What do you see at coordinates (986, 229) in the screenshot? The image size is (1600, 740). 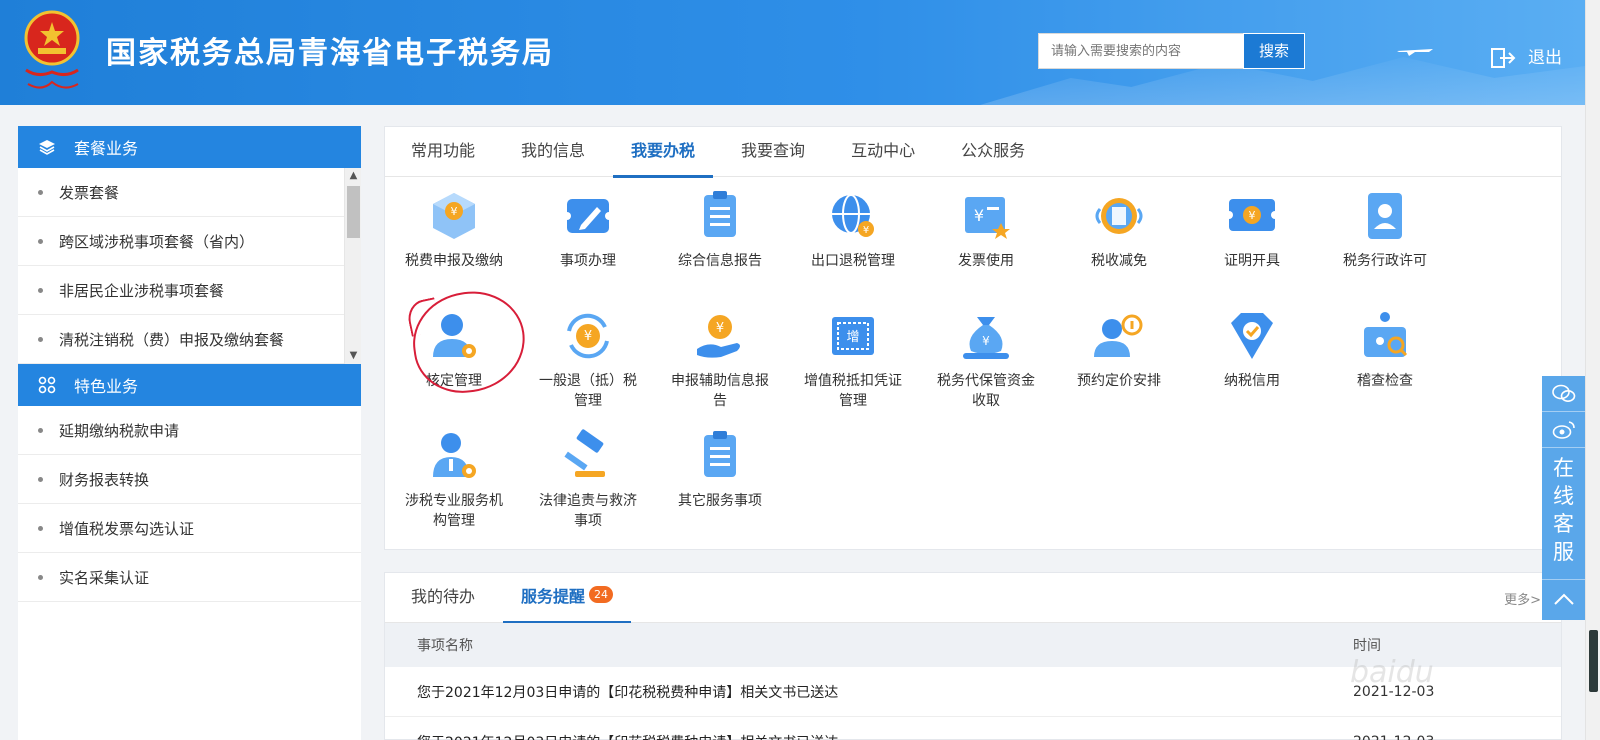 I see `function-tile: ¥ 发票使用` at bounding box center [986, 229].